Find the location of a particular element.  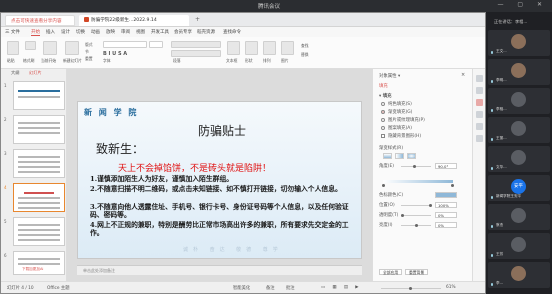

props-header: 对象属性 ▾ is located at coordinates (389, 76).